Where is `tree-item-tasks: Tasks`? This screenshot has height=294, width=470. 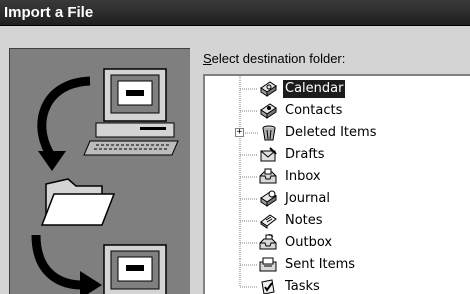 tree-item-tasks: Tasks is located at coordinates (337, 285).